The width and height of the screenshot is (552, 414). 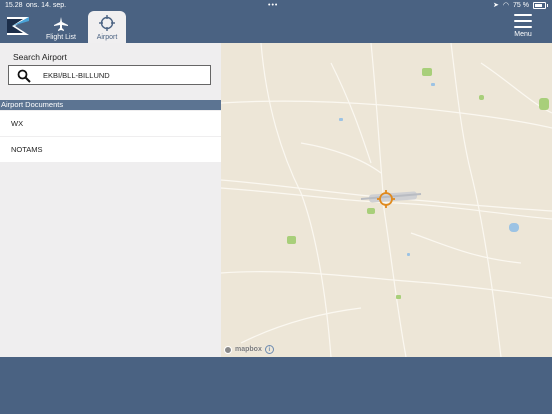 What do you see at coordinates (506, 5) in the screenshot?
I see `wifi-icon: ◠` at bounding box center [506, 5].